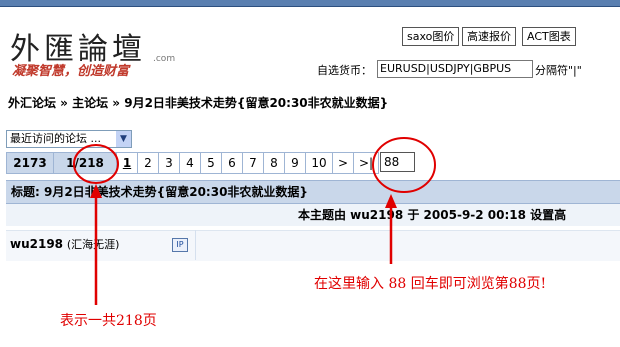 This screenshot has height=347, width=620. What do you see at coordinates (96, 164) in the screenshot?
I see `page-info-circle` at bounding box center [96, 164].